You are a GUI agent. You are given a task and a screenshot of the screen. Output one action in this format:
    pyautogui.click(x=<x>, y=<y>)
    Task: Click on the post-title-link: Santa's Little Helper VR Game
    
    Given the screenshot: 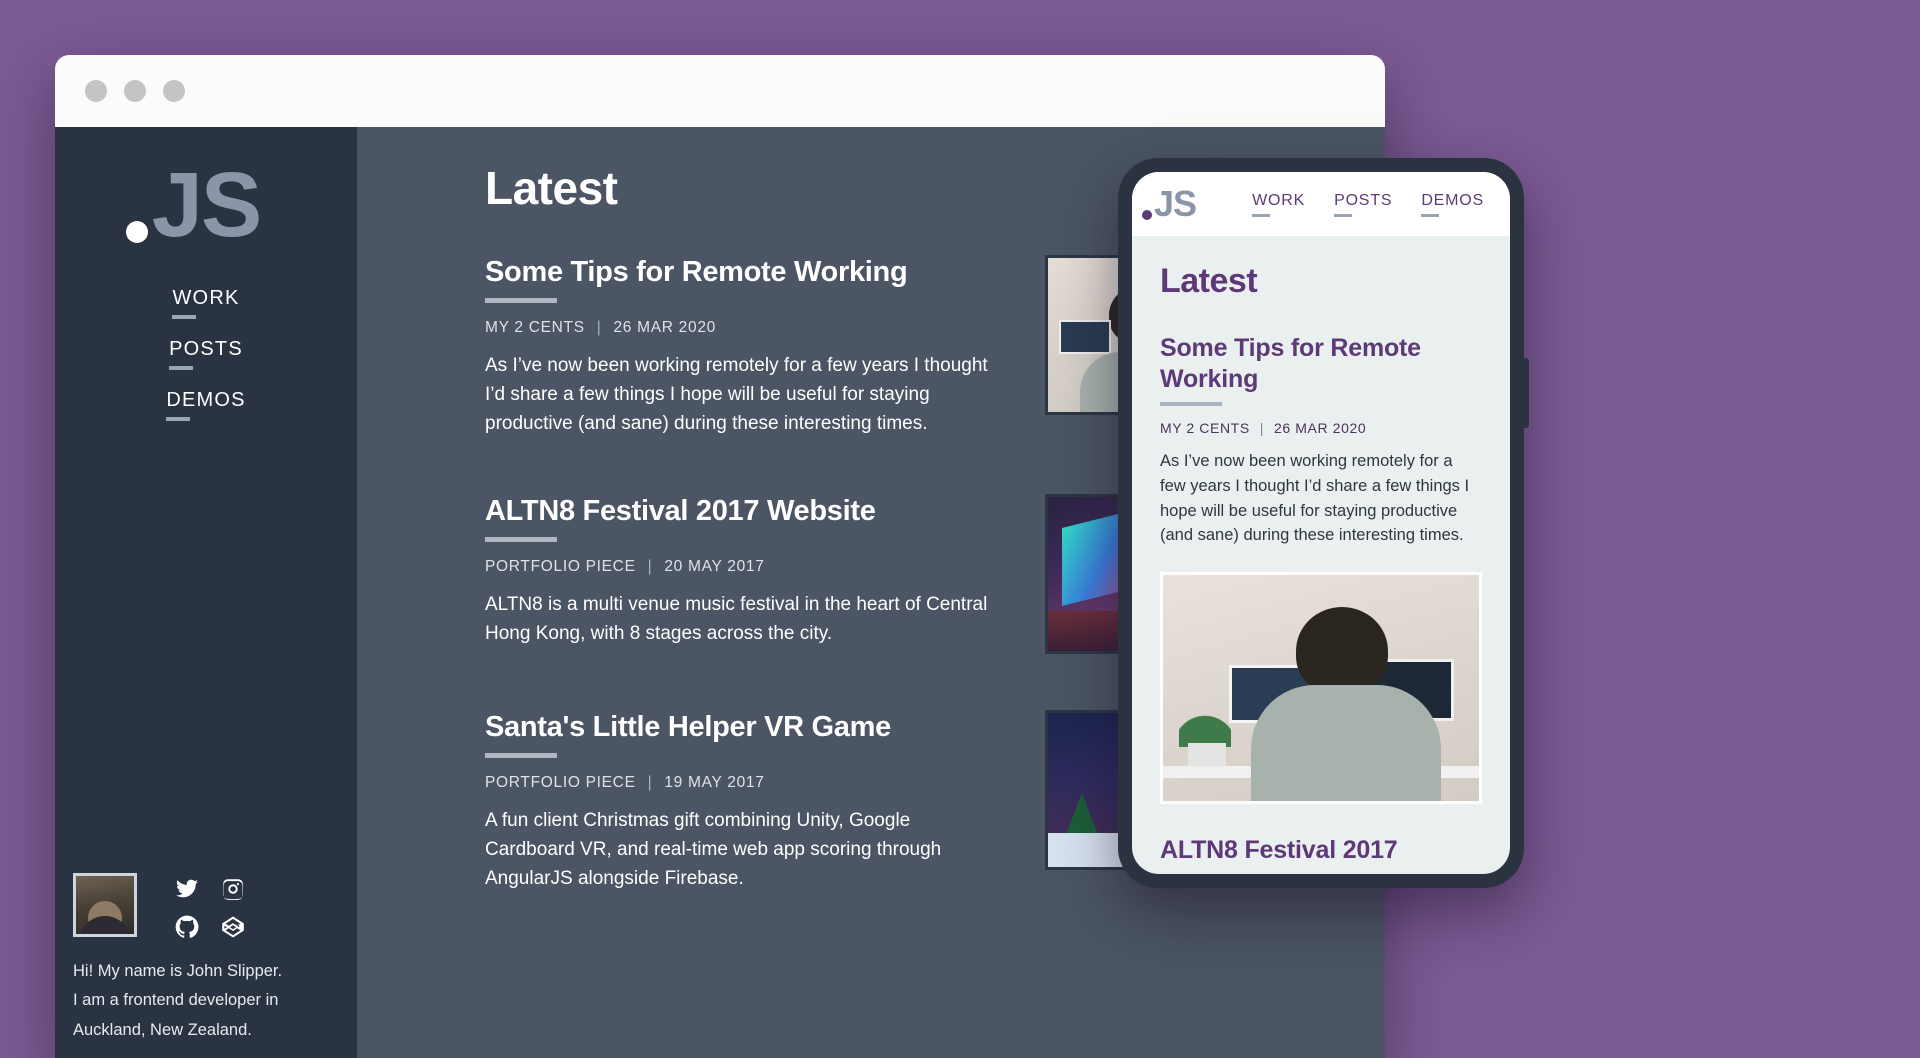 What is the action you would take?
    pyautogui.click(x=745, y=734)
    